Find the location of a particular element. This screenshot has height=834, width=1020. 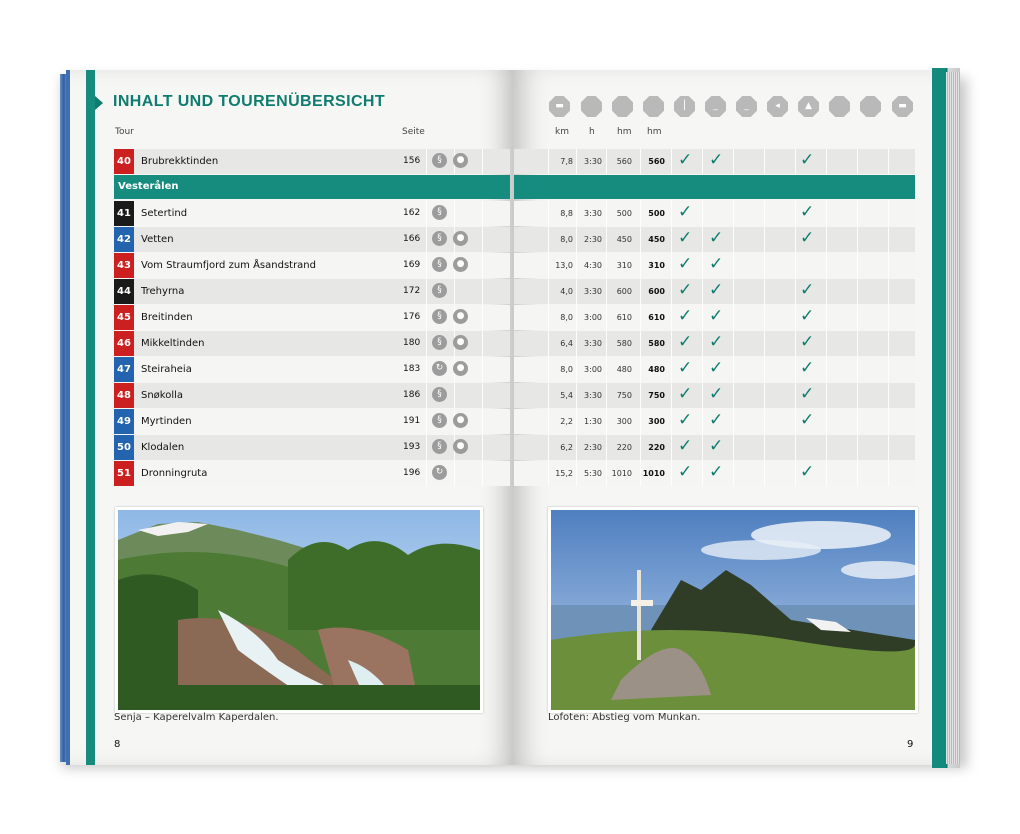

loop-icon: ↻ is located at coordinates (439, 368).